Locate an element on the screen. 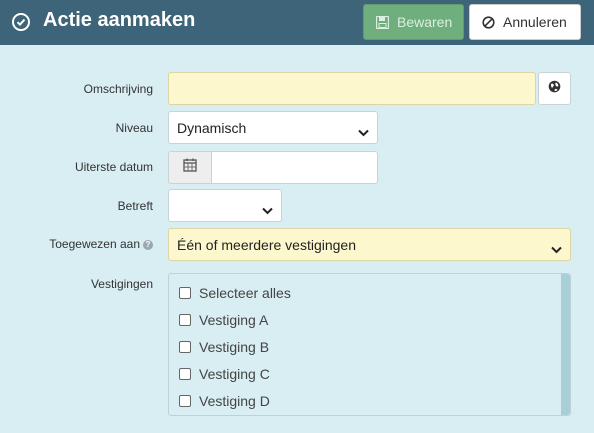  checkbox-label: Vestiging D is located at coordinates (234, 401).